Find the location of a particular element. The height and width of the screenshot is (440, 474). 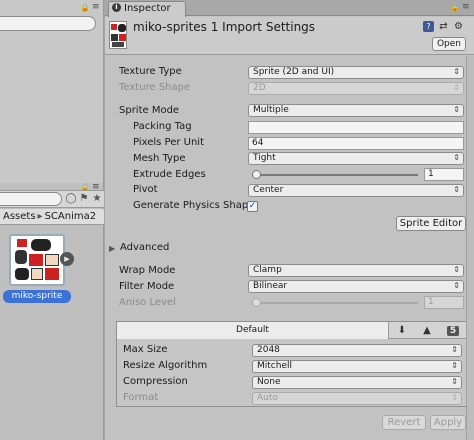

pivot-value: Center is located at coordinates (268, 190).